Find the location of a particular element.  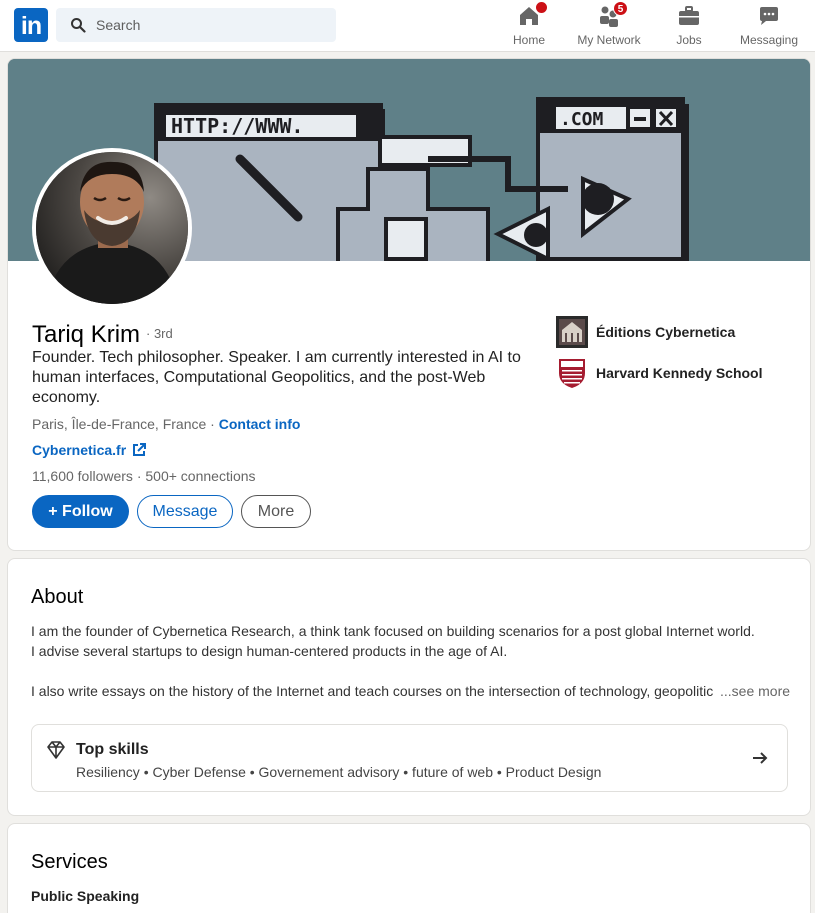

search-icon is located at coordinates (78, 25).